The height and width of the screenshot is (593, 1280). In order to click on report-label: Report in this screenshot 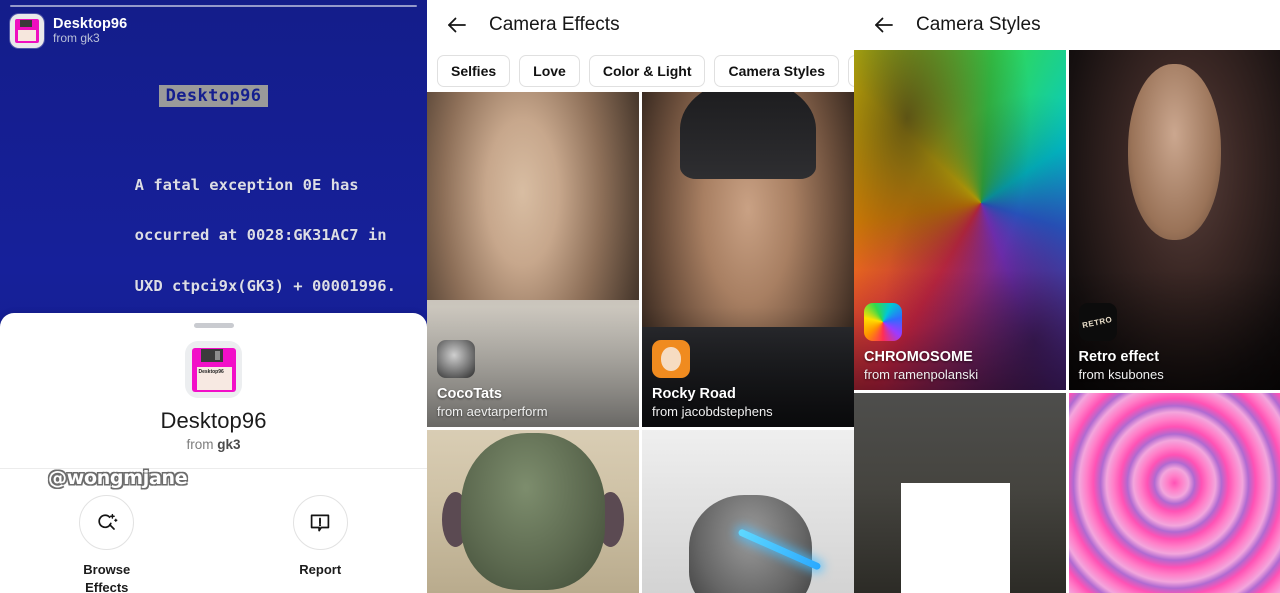, I will do `click(320, 569)`.